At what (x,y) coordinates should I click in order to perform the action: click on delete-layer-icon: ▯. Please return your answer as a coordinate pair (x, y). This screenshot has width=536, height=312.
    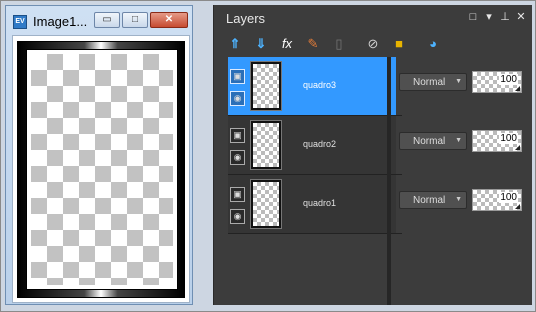
    Looking at the image, I should click on (339, 44).